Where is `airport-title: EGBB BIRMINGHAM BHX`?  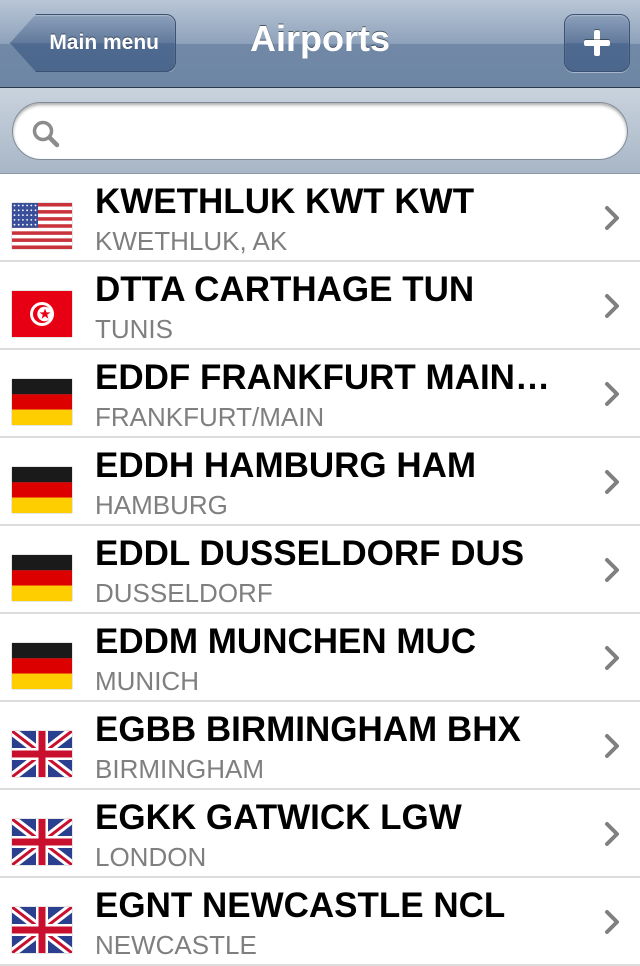 airport-title: EGBB BIRMINGHAM BHX is located at coordinates (308, 729).